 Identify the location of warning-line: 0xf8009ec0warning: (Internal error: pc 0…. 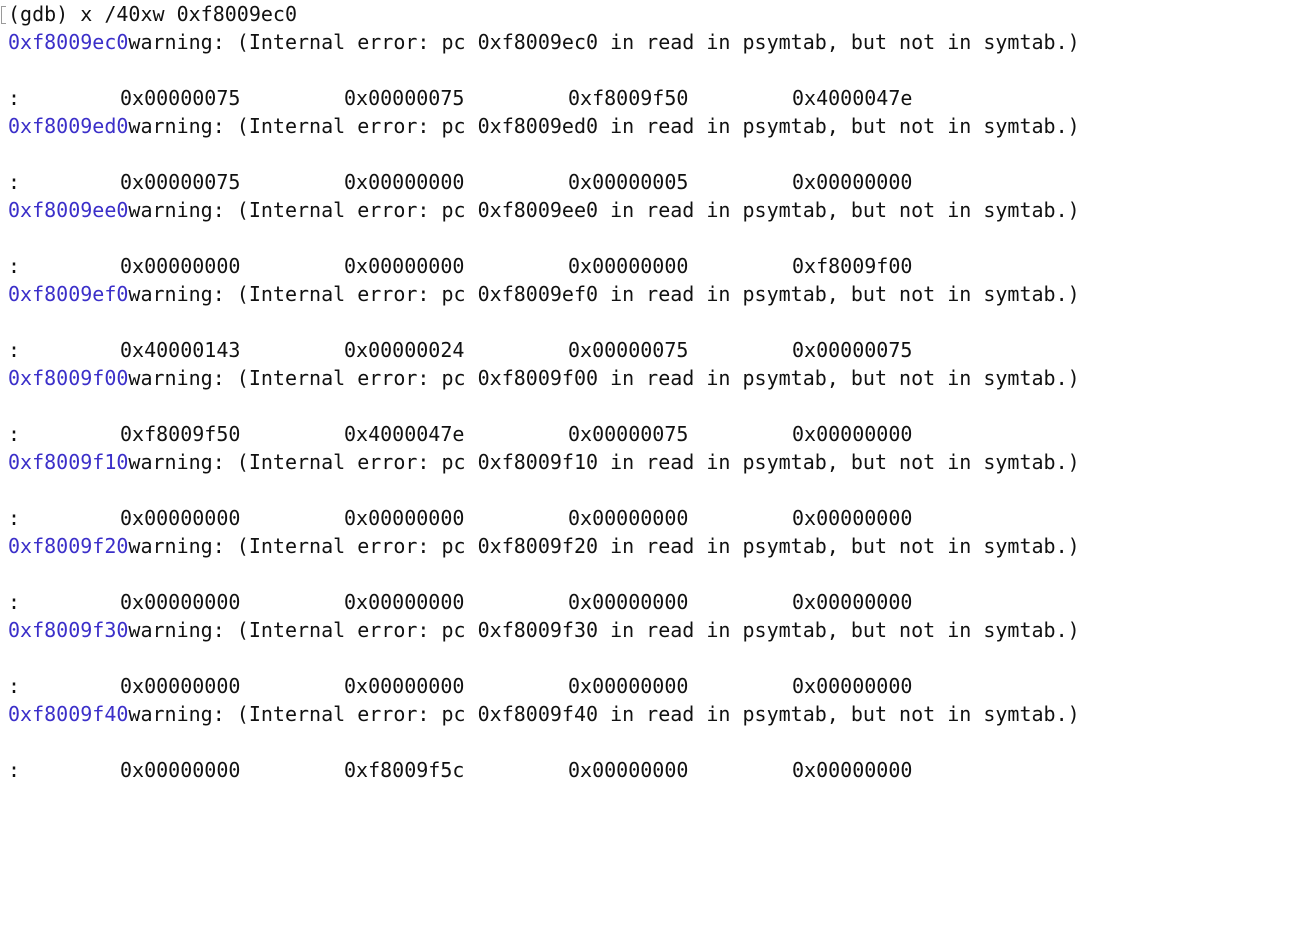
(544, 42).